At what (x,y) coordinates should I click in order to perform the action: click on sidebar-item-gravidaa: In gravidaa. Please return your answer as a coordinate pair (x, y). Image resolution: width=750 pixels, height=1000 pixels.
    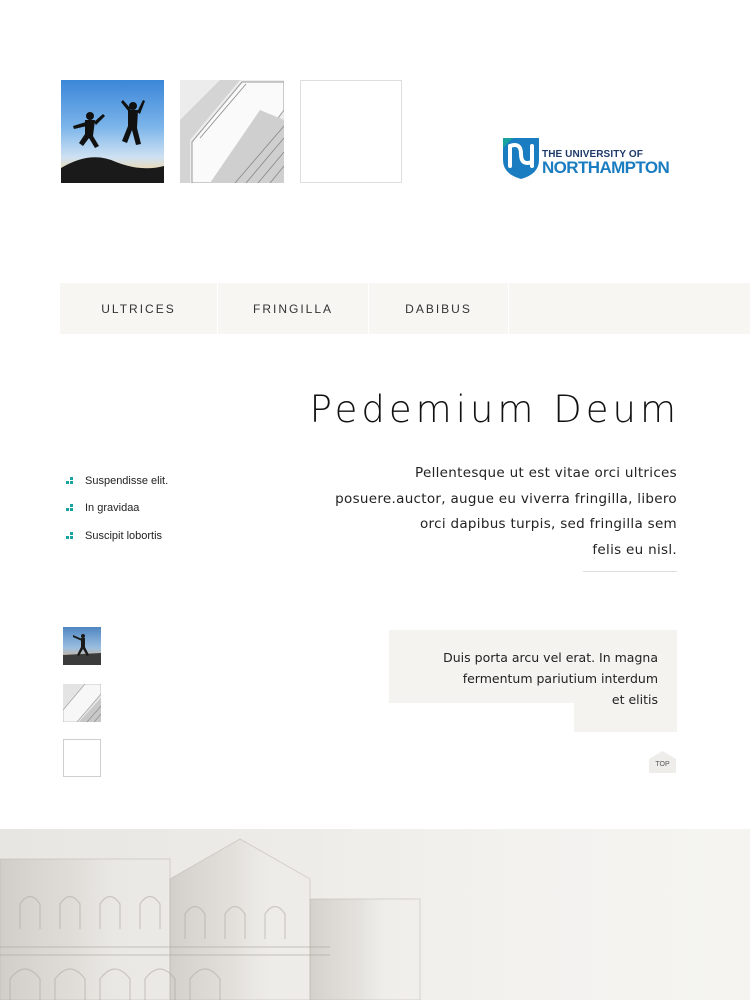
    Looking at the image, I should click on (117, 509).